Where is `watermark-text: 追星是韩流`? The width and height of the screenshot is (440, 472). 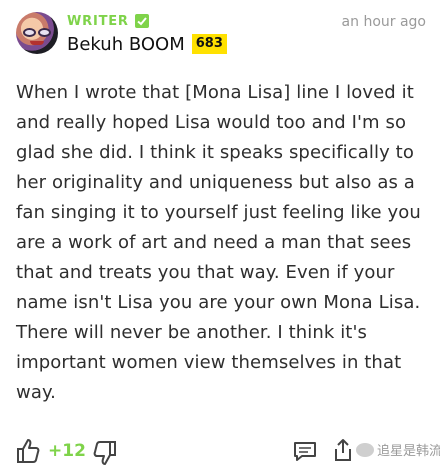 watermark-text: 追星是韩流 is located at coordinates (408, 451).